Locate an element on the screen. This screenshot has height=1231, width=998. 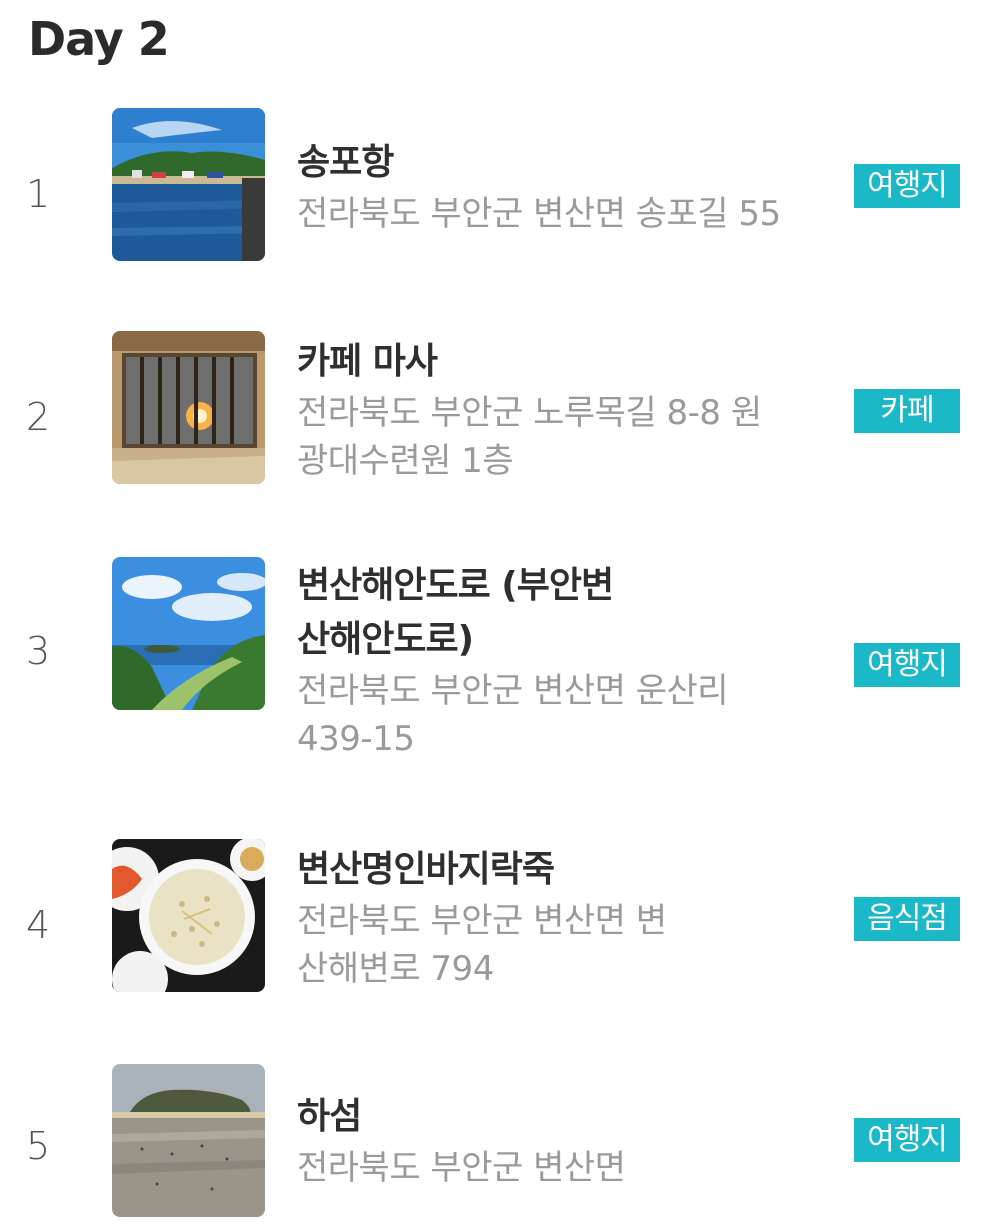
item-info: 카페 마사 전라북도 부안군 노루목길 8-8 원광대수련원 1층 is located at coordinates (567, 410).